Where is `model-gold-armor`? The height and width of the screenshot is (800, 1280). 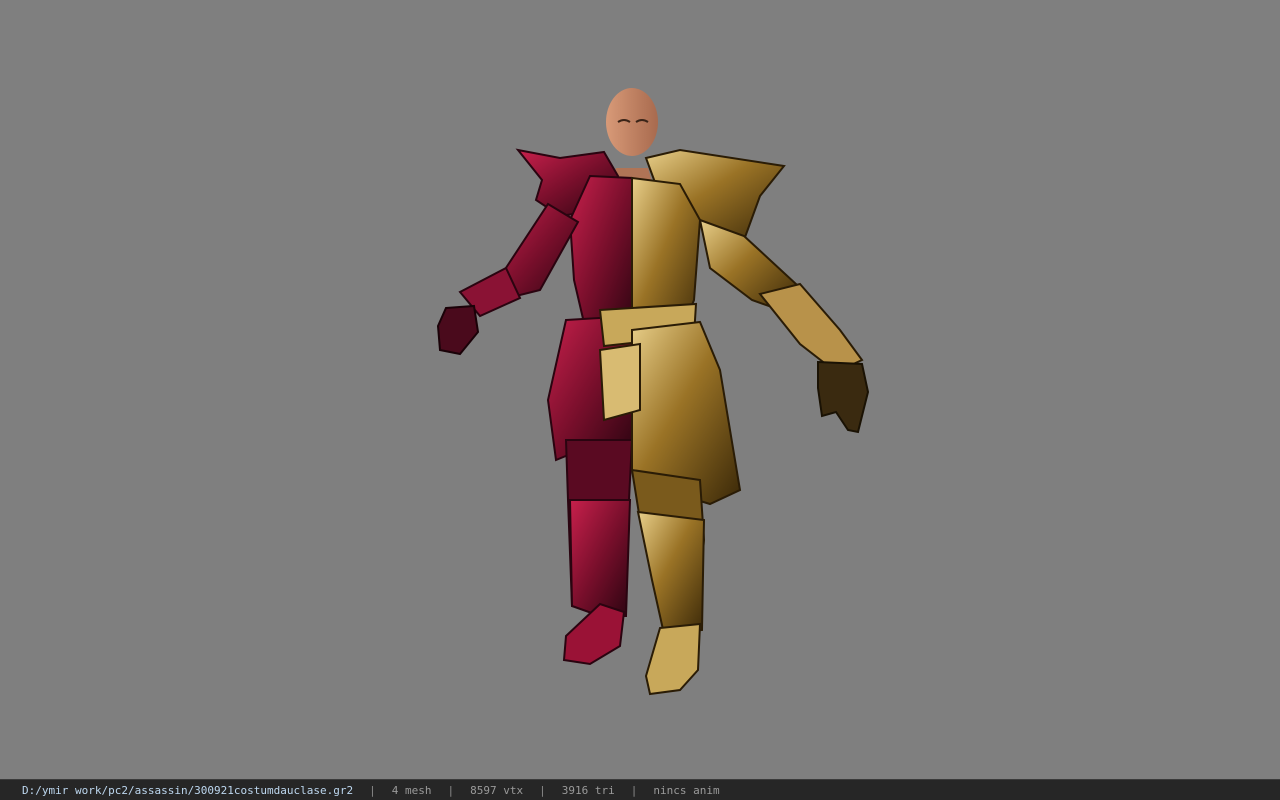
model-gold-armor is located at coordinates (734, 422).